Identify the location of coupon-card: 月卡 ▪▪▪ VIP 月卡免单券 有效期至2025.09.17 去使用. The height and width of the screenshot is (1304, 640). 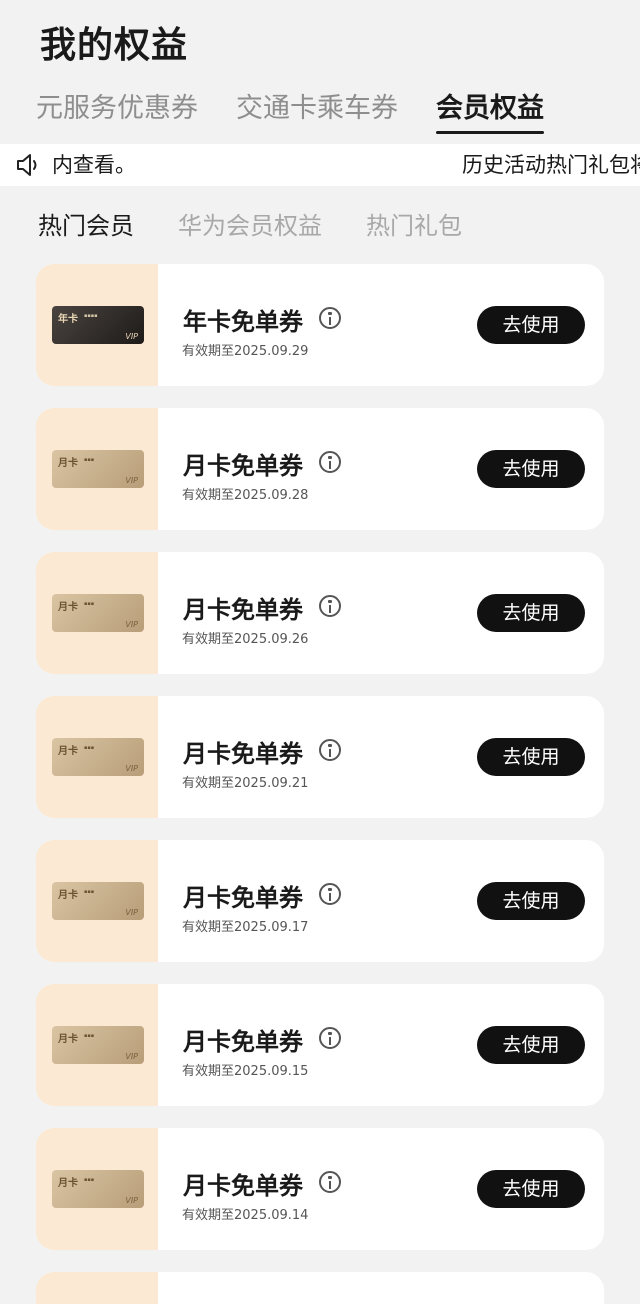
(320, 901).